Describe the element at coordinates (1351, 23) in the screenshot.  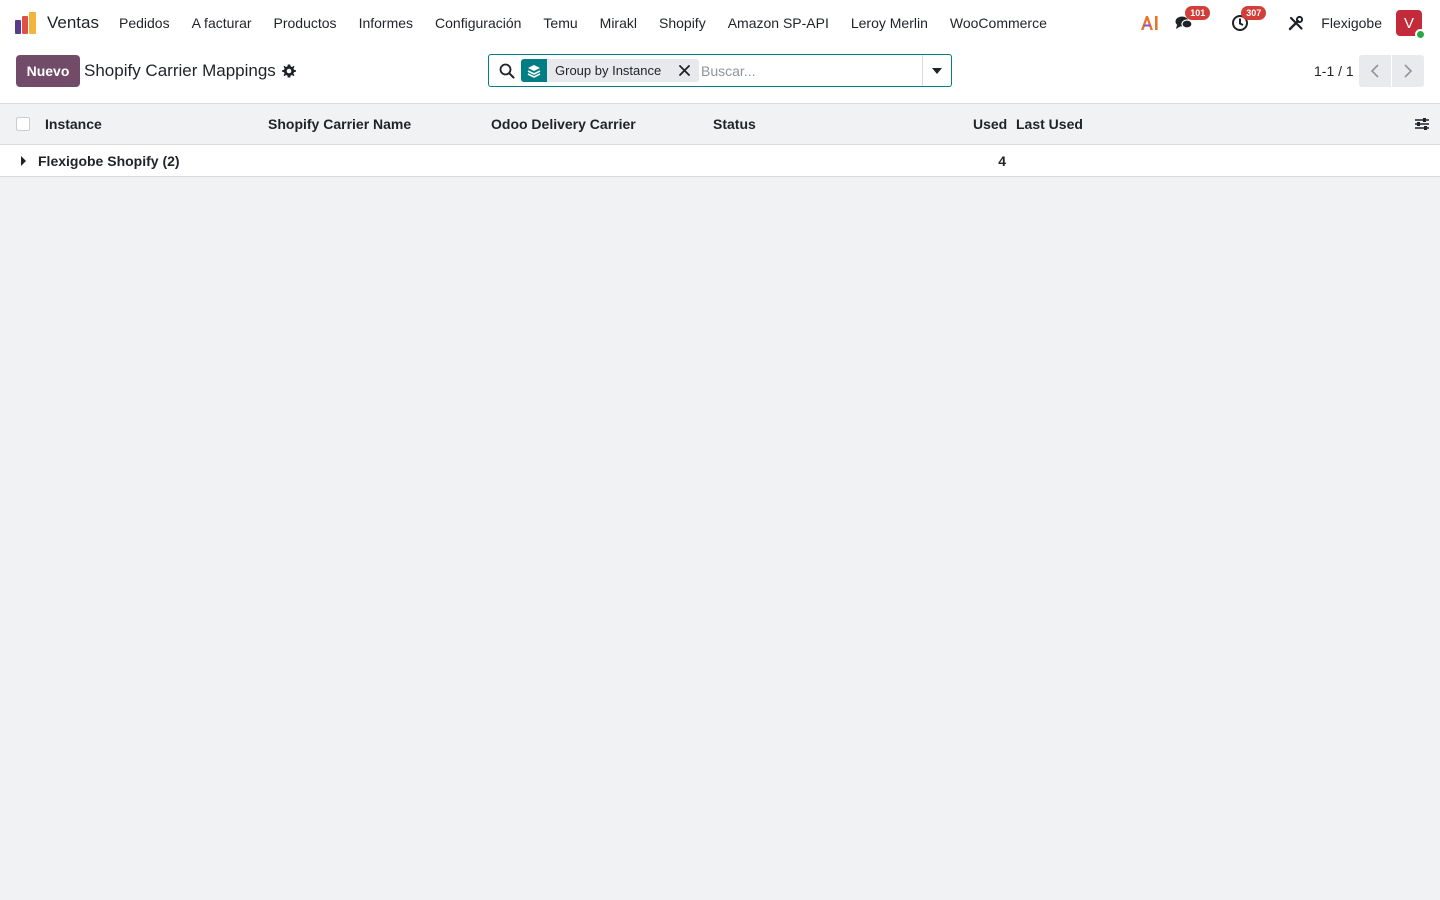
I see `company-switcher: Flexigobe` at that location.